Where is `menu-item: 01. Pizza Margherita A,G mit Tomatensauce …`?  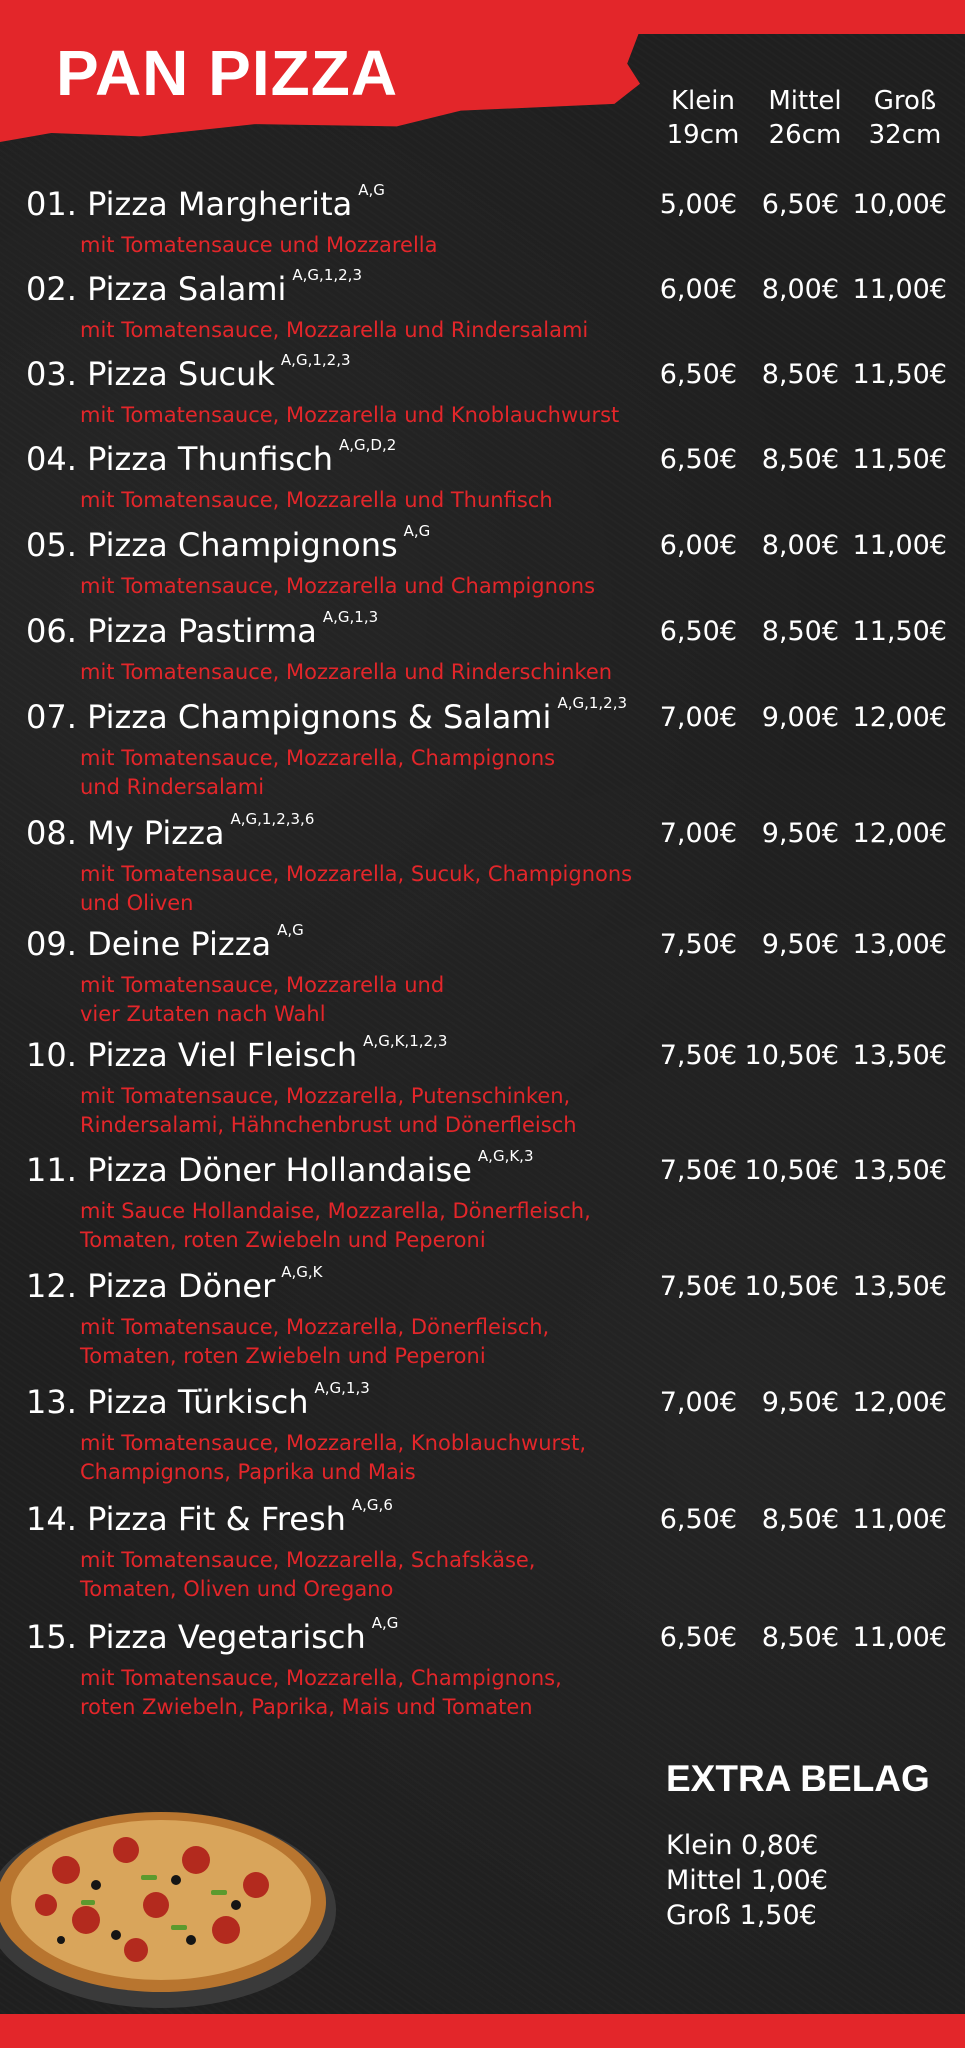
menu-item: 01. Pizza Margherita A,G mit Tomatensauce … is located at coordinates (482, 228).